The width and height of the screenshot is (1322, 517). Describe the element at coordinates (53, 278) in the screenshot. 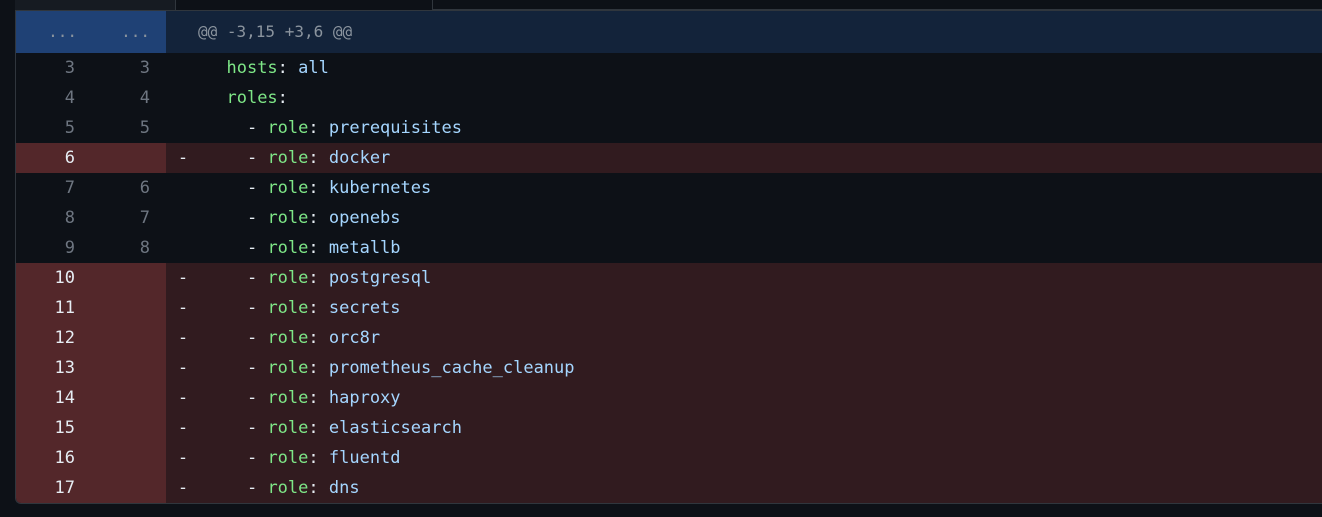

I see `old-line-number: 10` at that location.